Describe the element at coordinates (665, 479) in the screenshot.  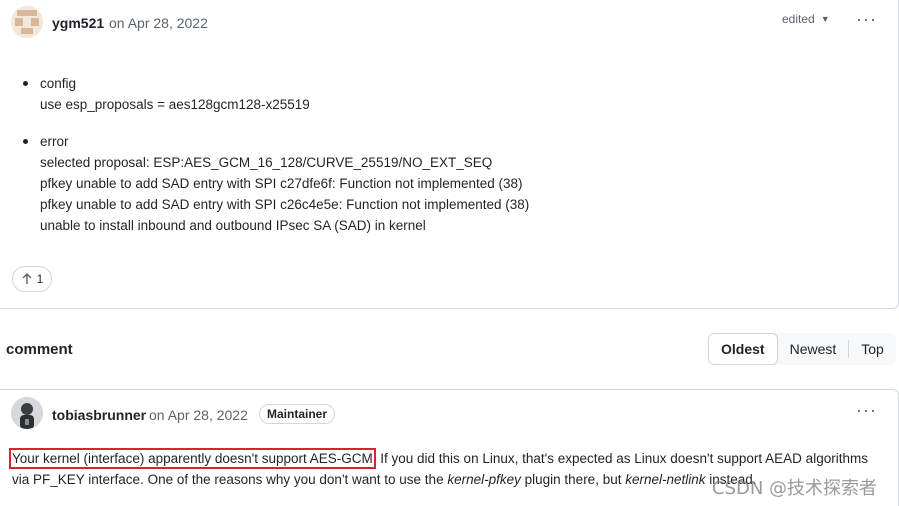
I see `plugin-name: kernel-netlink` at that location.